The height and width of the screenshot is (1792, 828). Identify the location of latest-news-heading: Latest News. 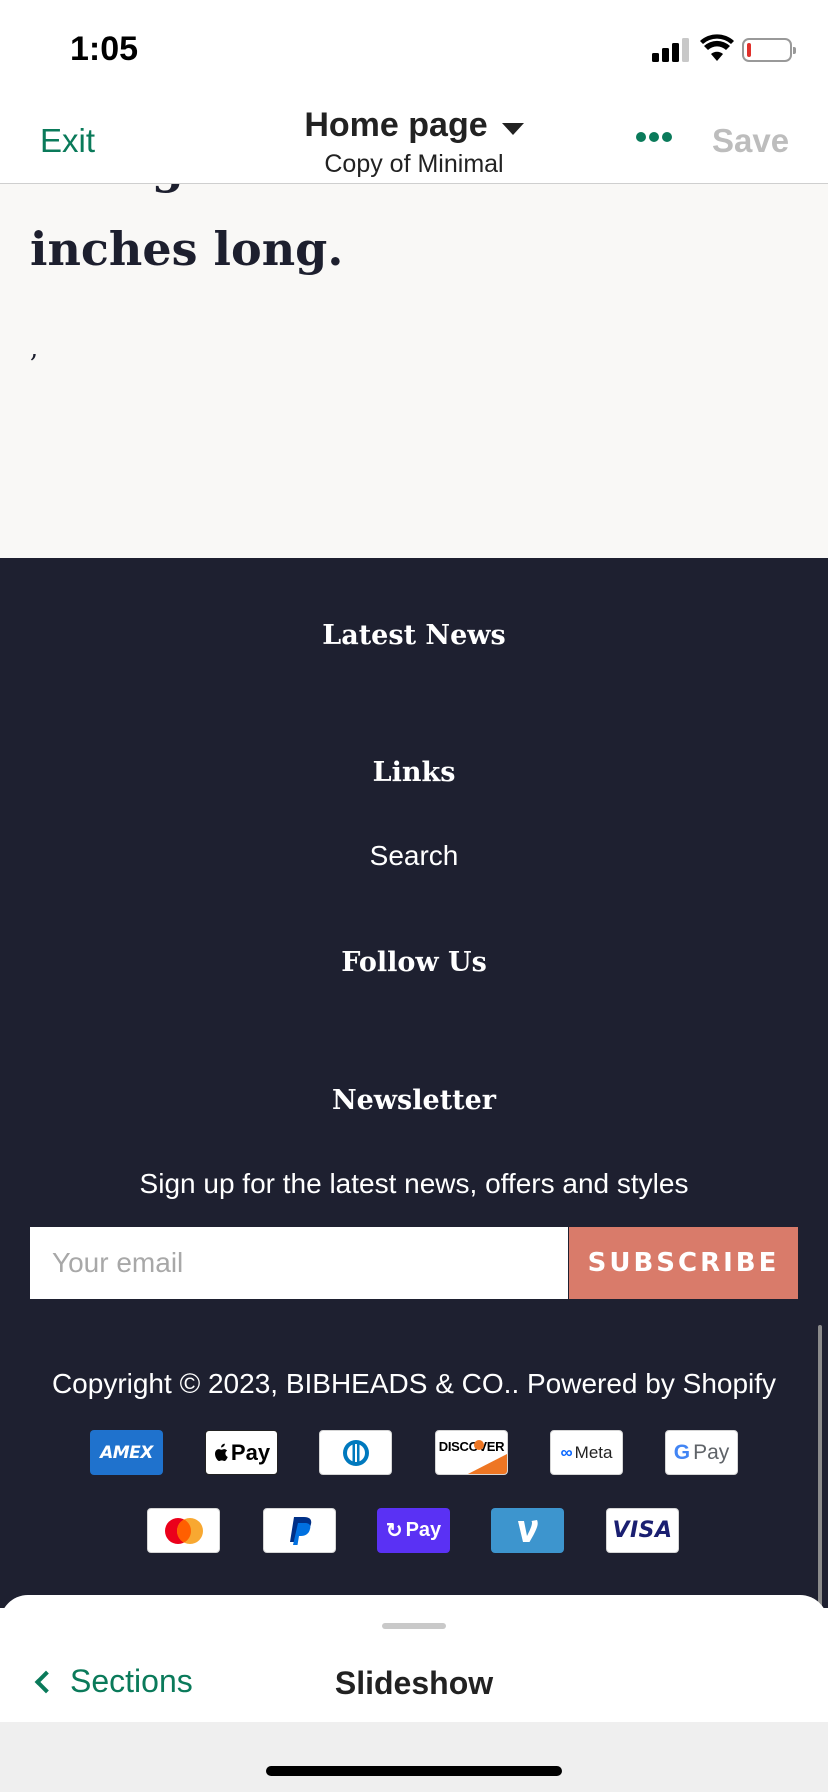
(414, 635).